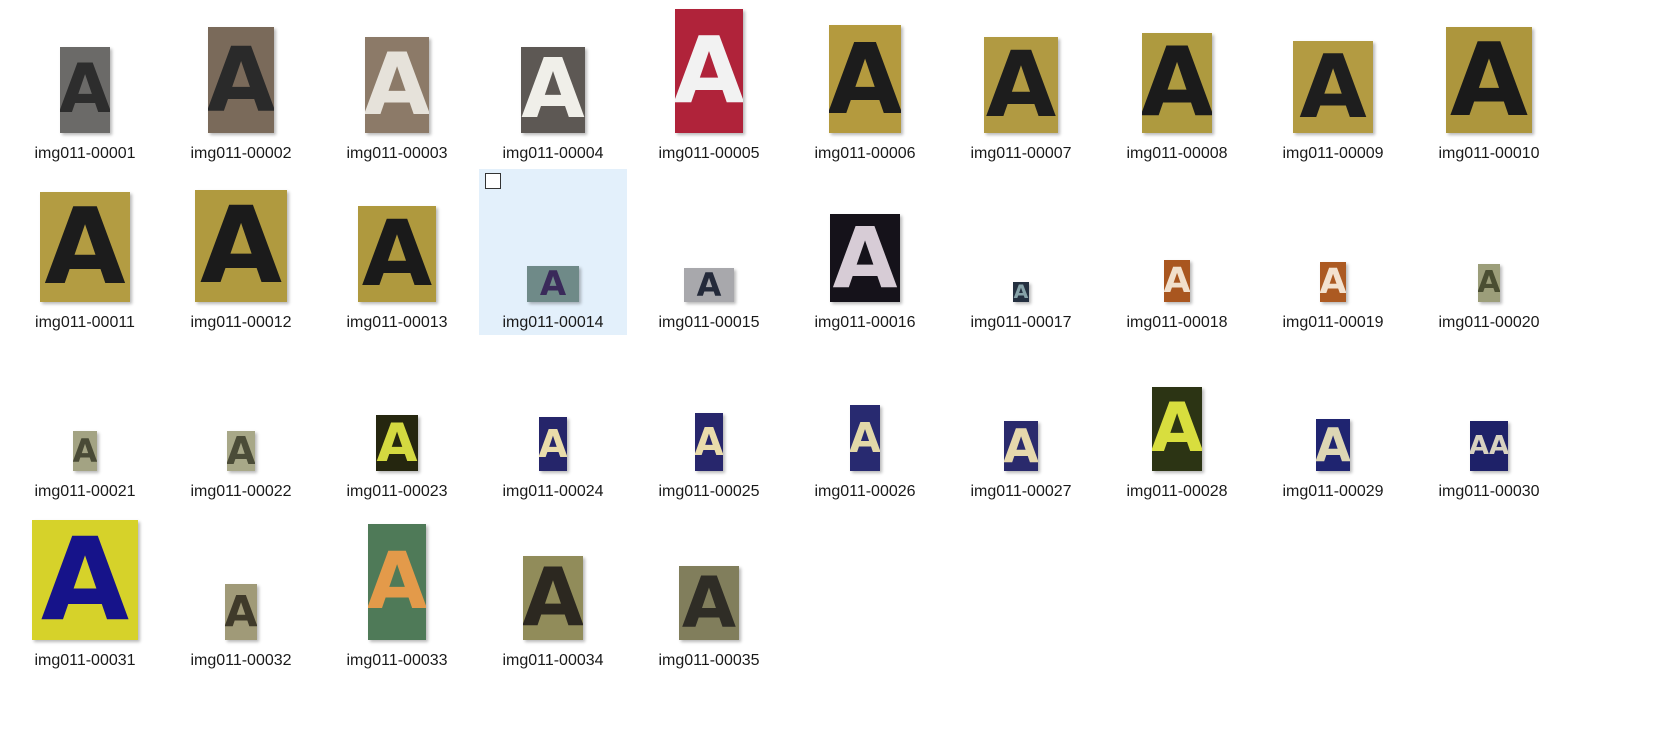  I want to click on file-item: Aimg011-00024, so click(553, 421).